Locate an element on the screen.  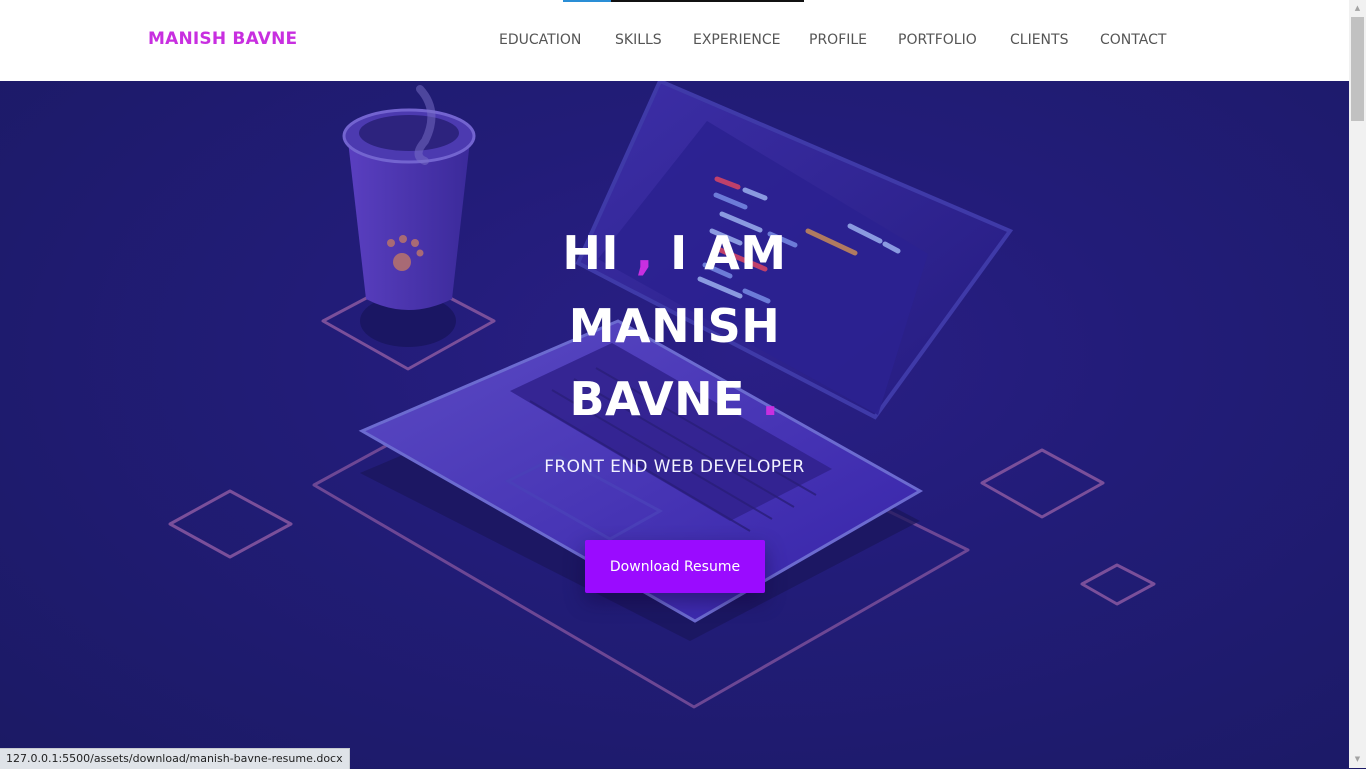
scroll-up-arrow-icon: ▲ is located at coordinates (1357, 8).